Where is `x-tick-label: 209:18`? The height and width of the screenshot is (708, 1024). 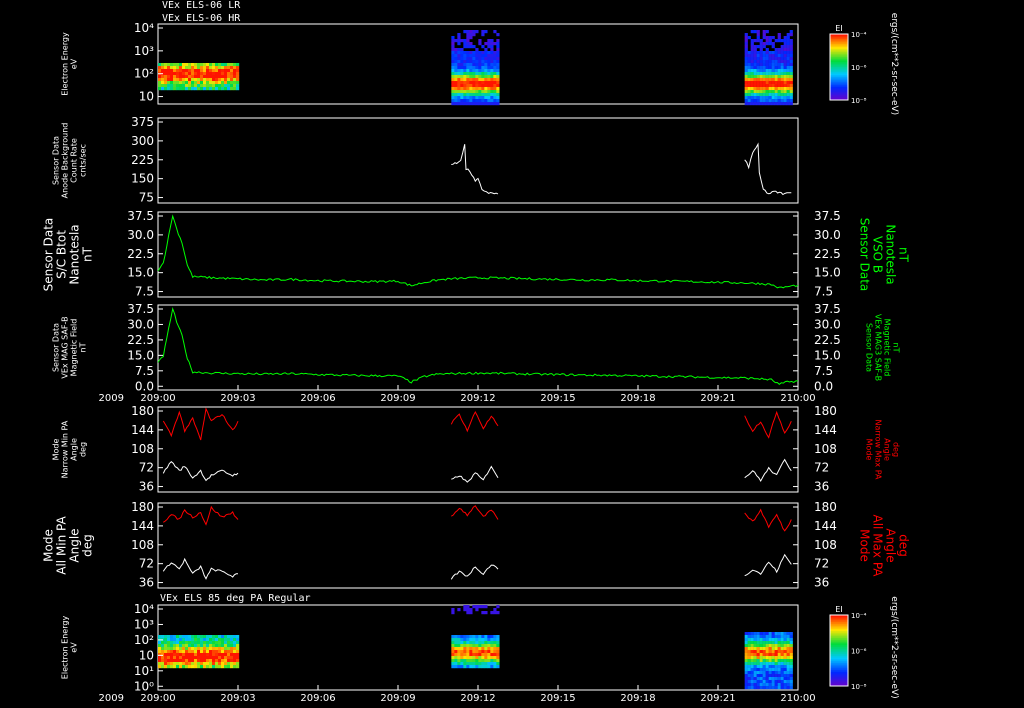 x-tick-label: 209:18 is located at coordinates (637, 398).